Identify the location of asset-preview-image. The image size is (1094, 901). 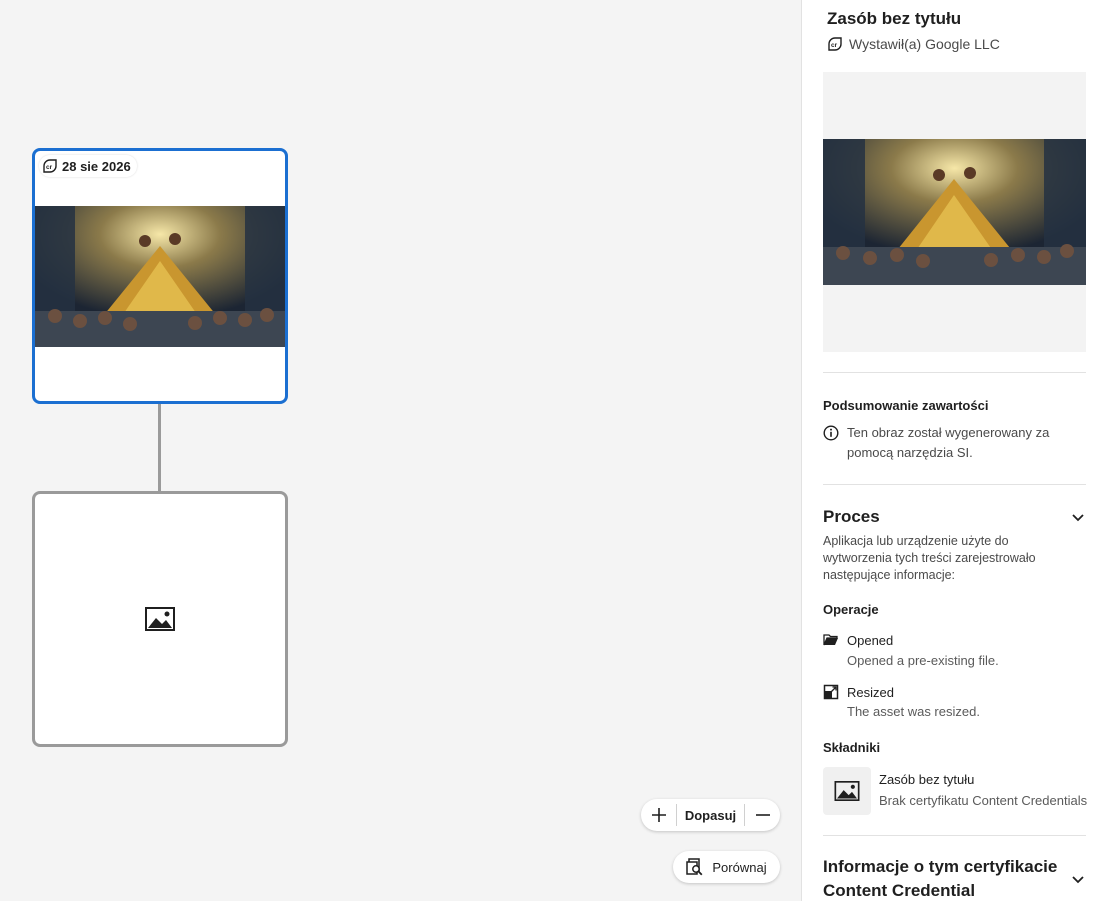
(954, 212).